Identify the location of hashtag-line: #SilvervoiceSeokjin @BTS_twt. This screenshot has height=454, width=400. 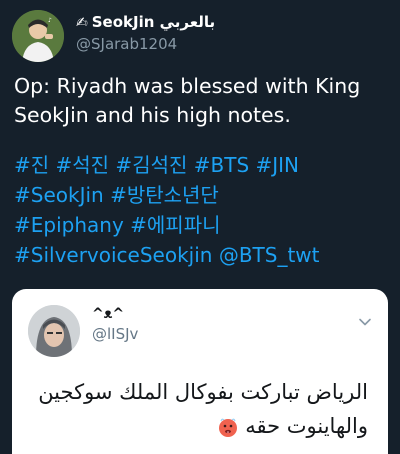
(202, 255).